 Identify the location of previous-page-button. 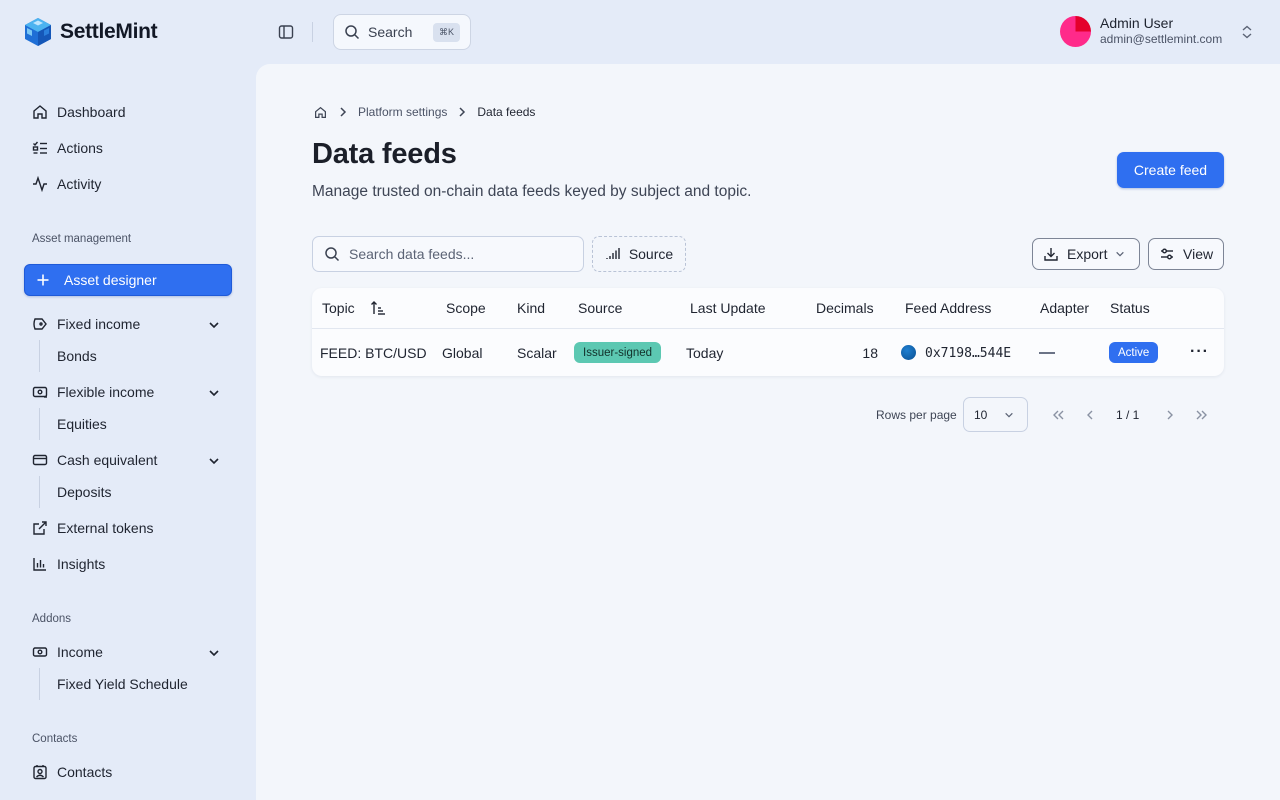
(1090, 415).